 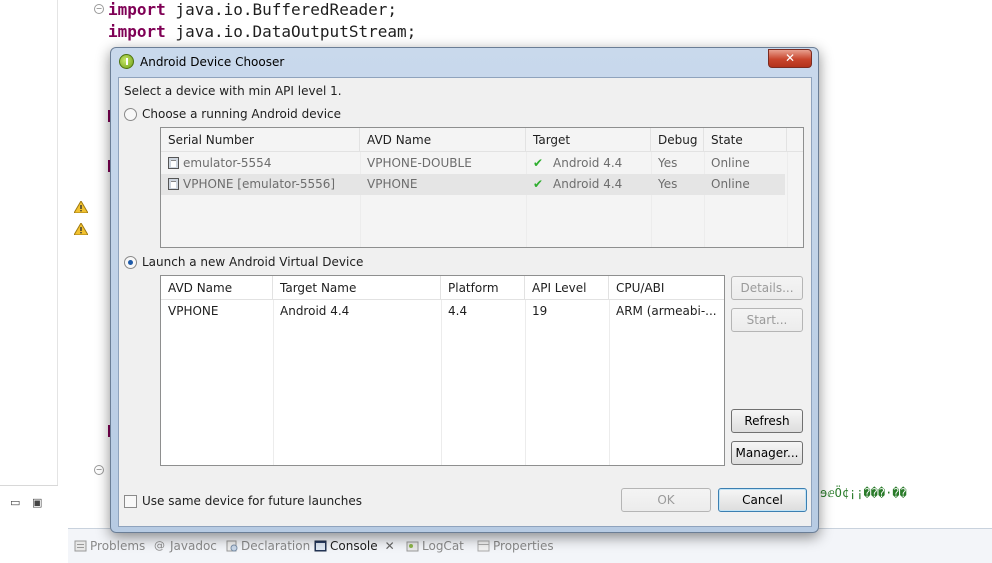 What do you see at coordinates (354, 546) in the screenshot?
I see `tab-console: Console ✕` at bounding box center [354, 546].